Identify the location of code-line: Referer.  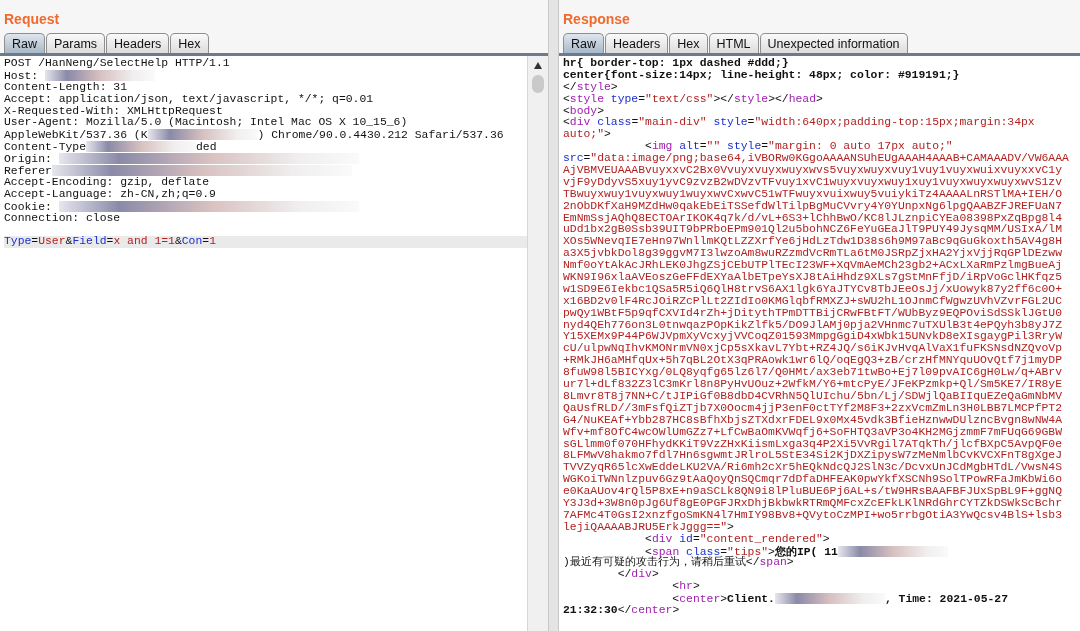
(265, 171).